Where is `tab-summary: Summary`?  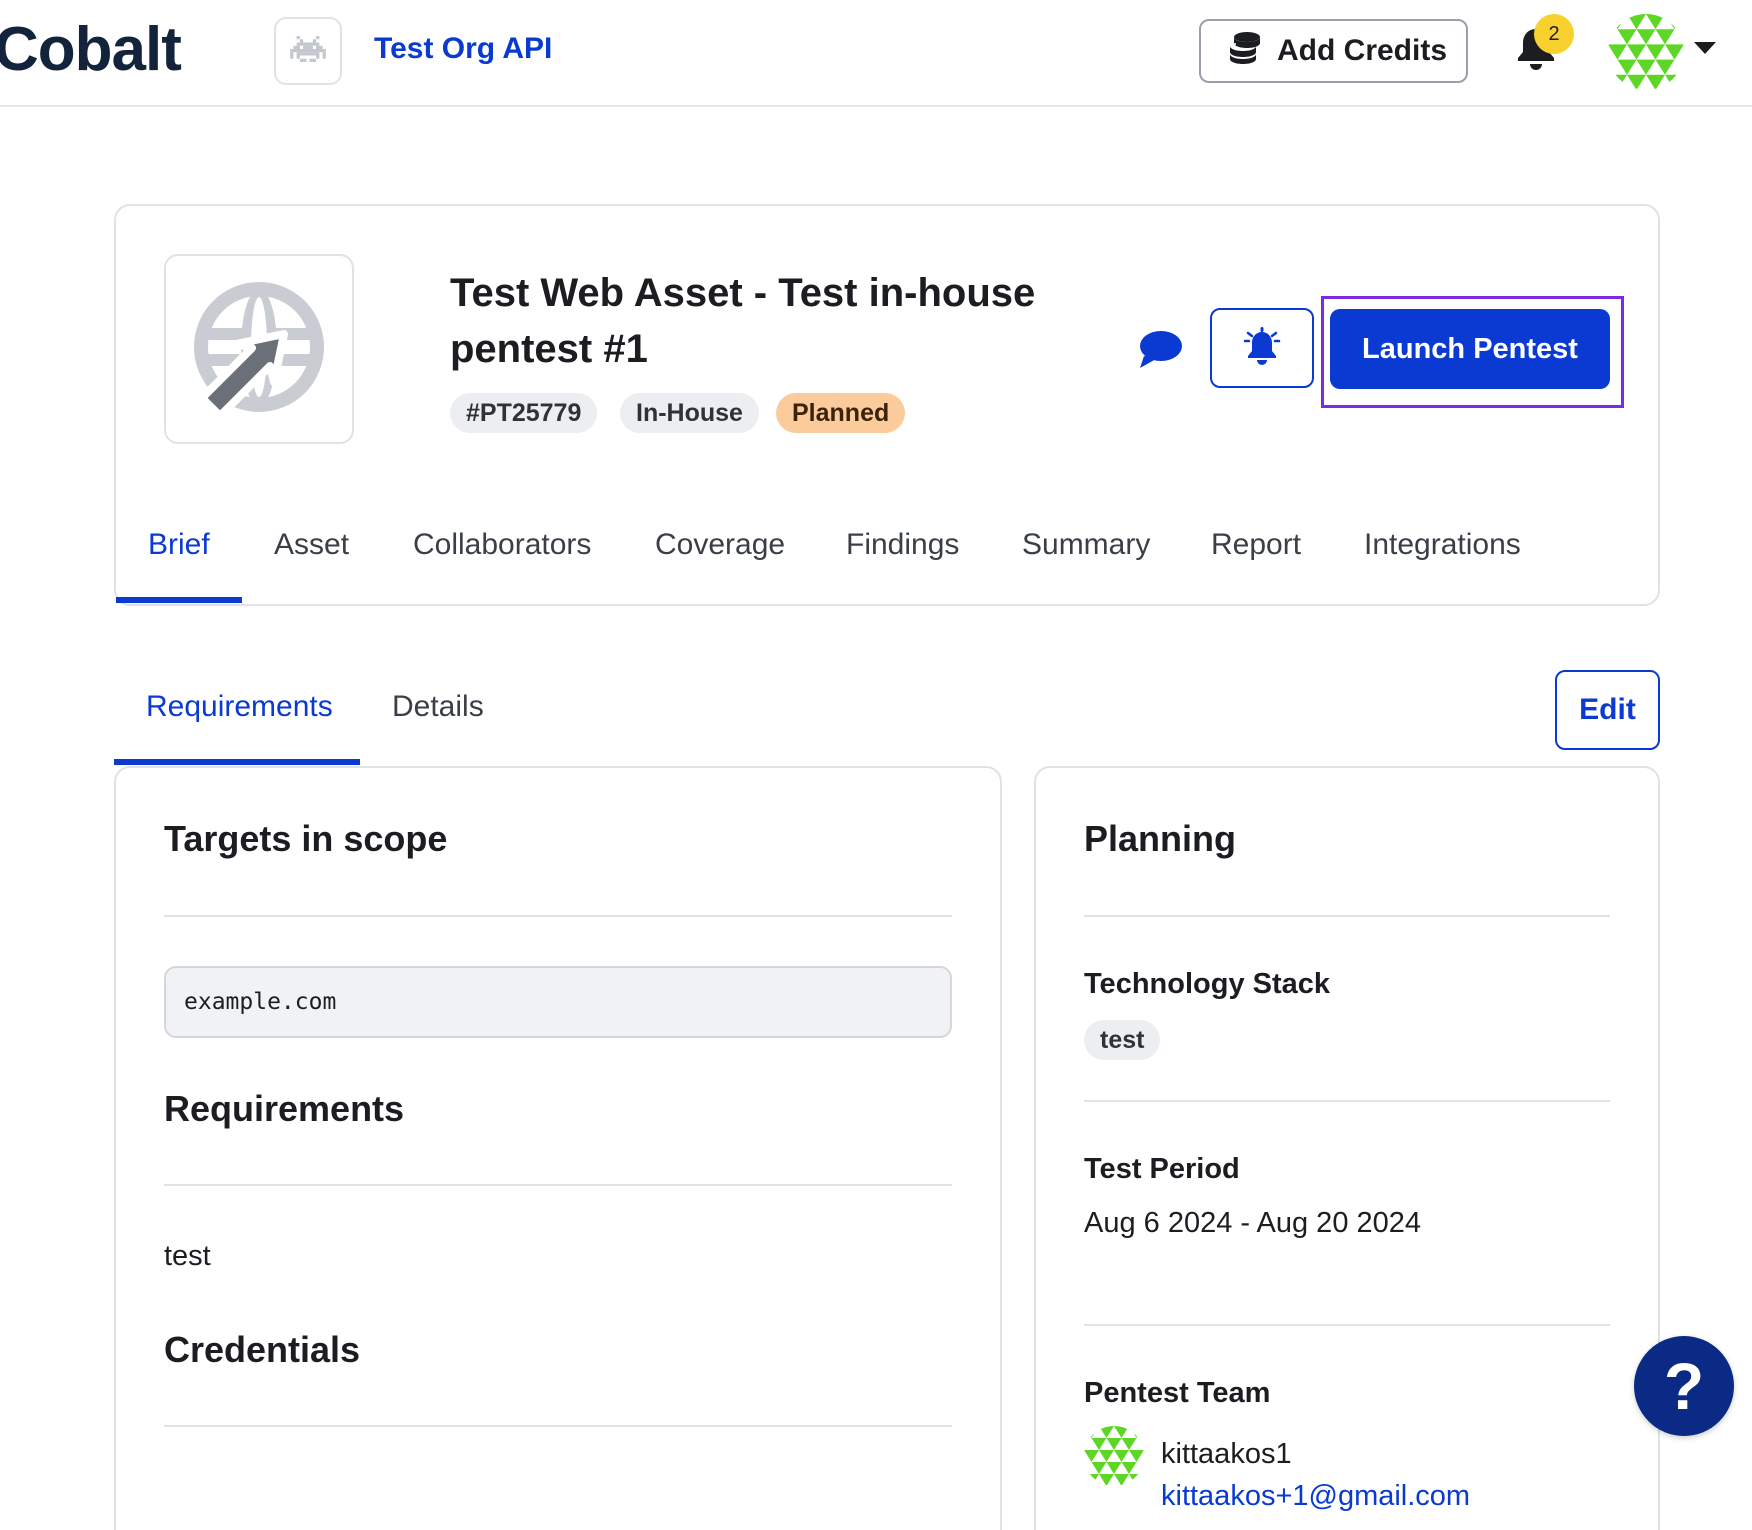
tab-summary: Summary is located at coordinates (1086, 545).